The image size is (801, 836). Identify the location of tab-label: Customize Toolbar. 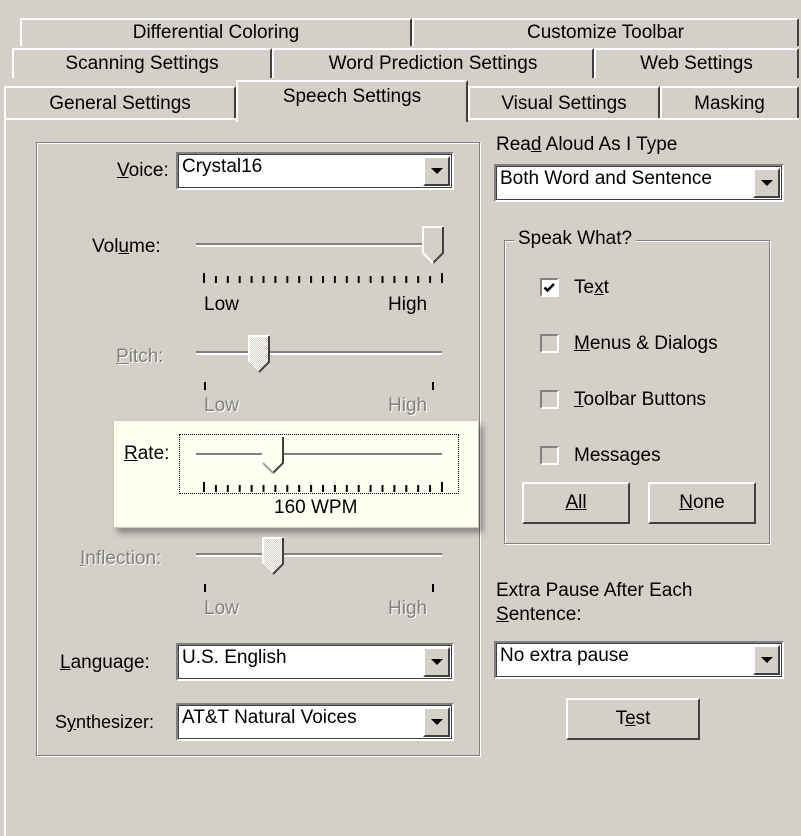
(605, 32).